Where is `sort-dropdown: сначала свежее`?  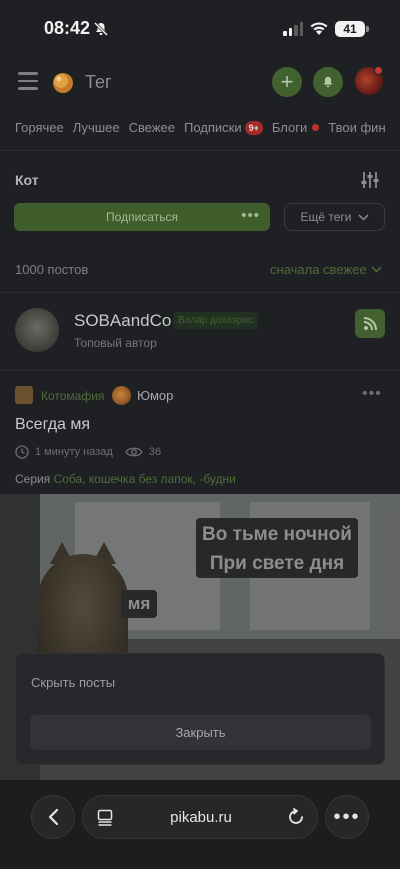
sort-dropdown: сначала свежее is located at coordinates (326, 269).